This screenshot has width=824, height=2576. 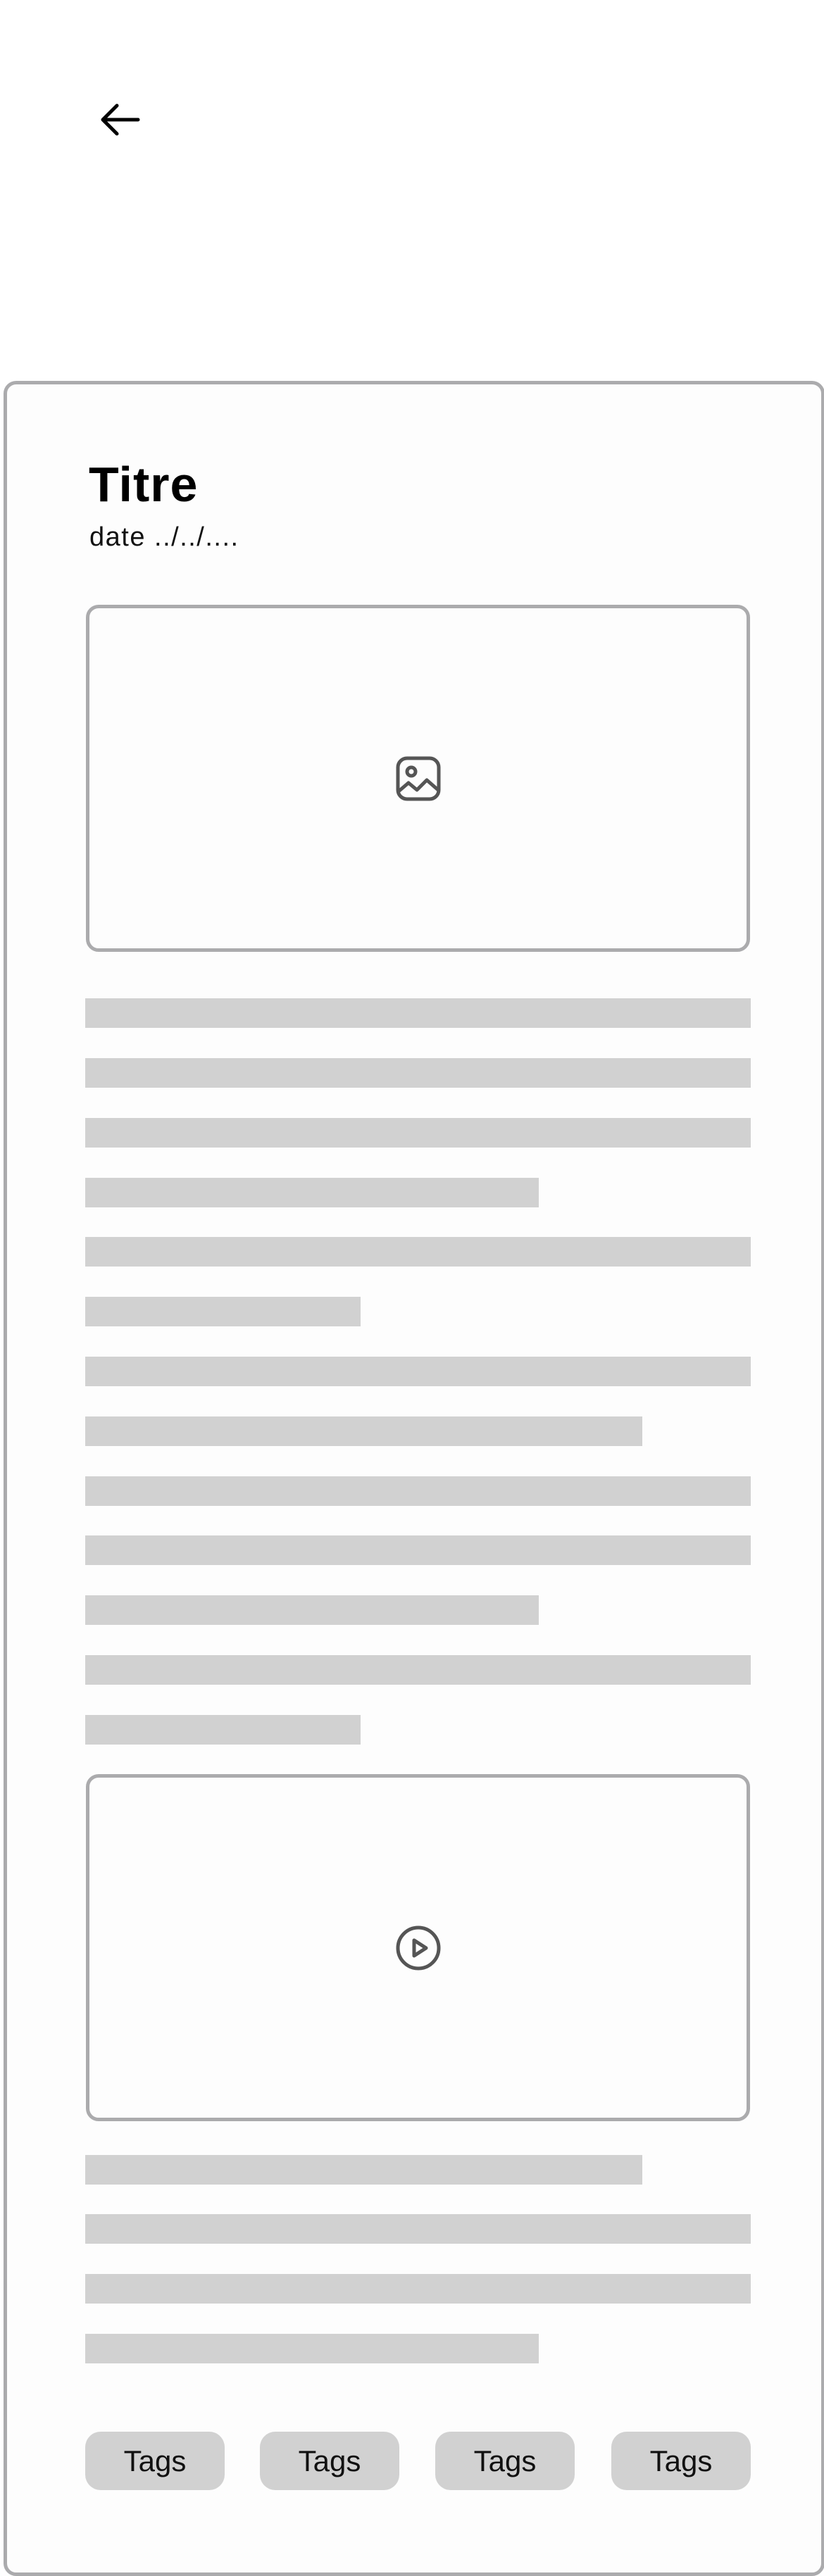 I want to click on image-icon, so click(x=418, y=778).